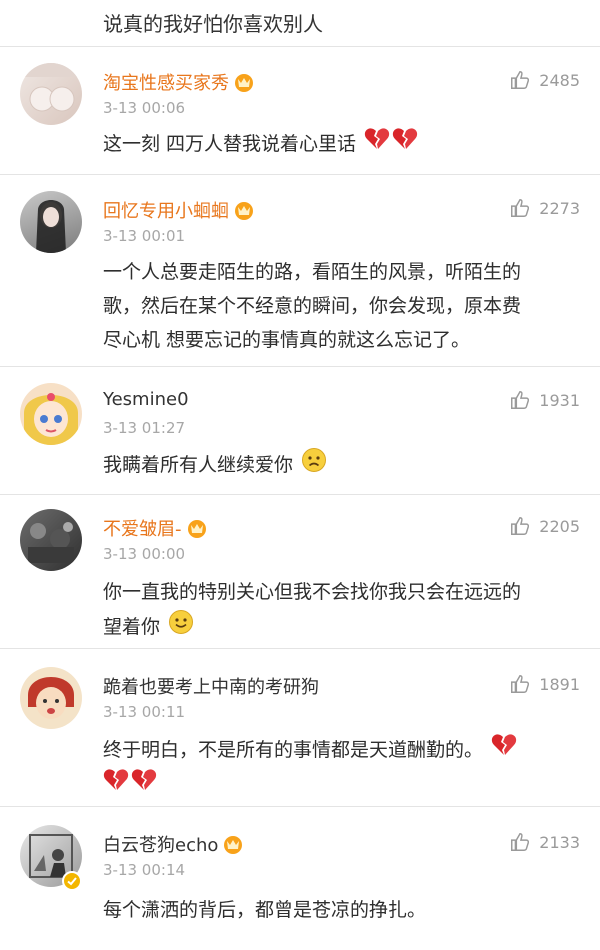 The height and width of the screenshot is (950, 600). What do you see at coordinates (166, 210) in the screenshot?
I see `username: 回忆专用小蛔蛔` at bounding box center [166, 210].